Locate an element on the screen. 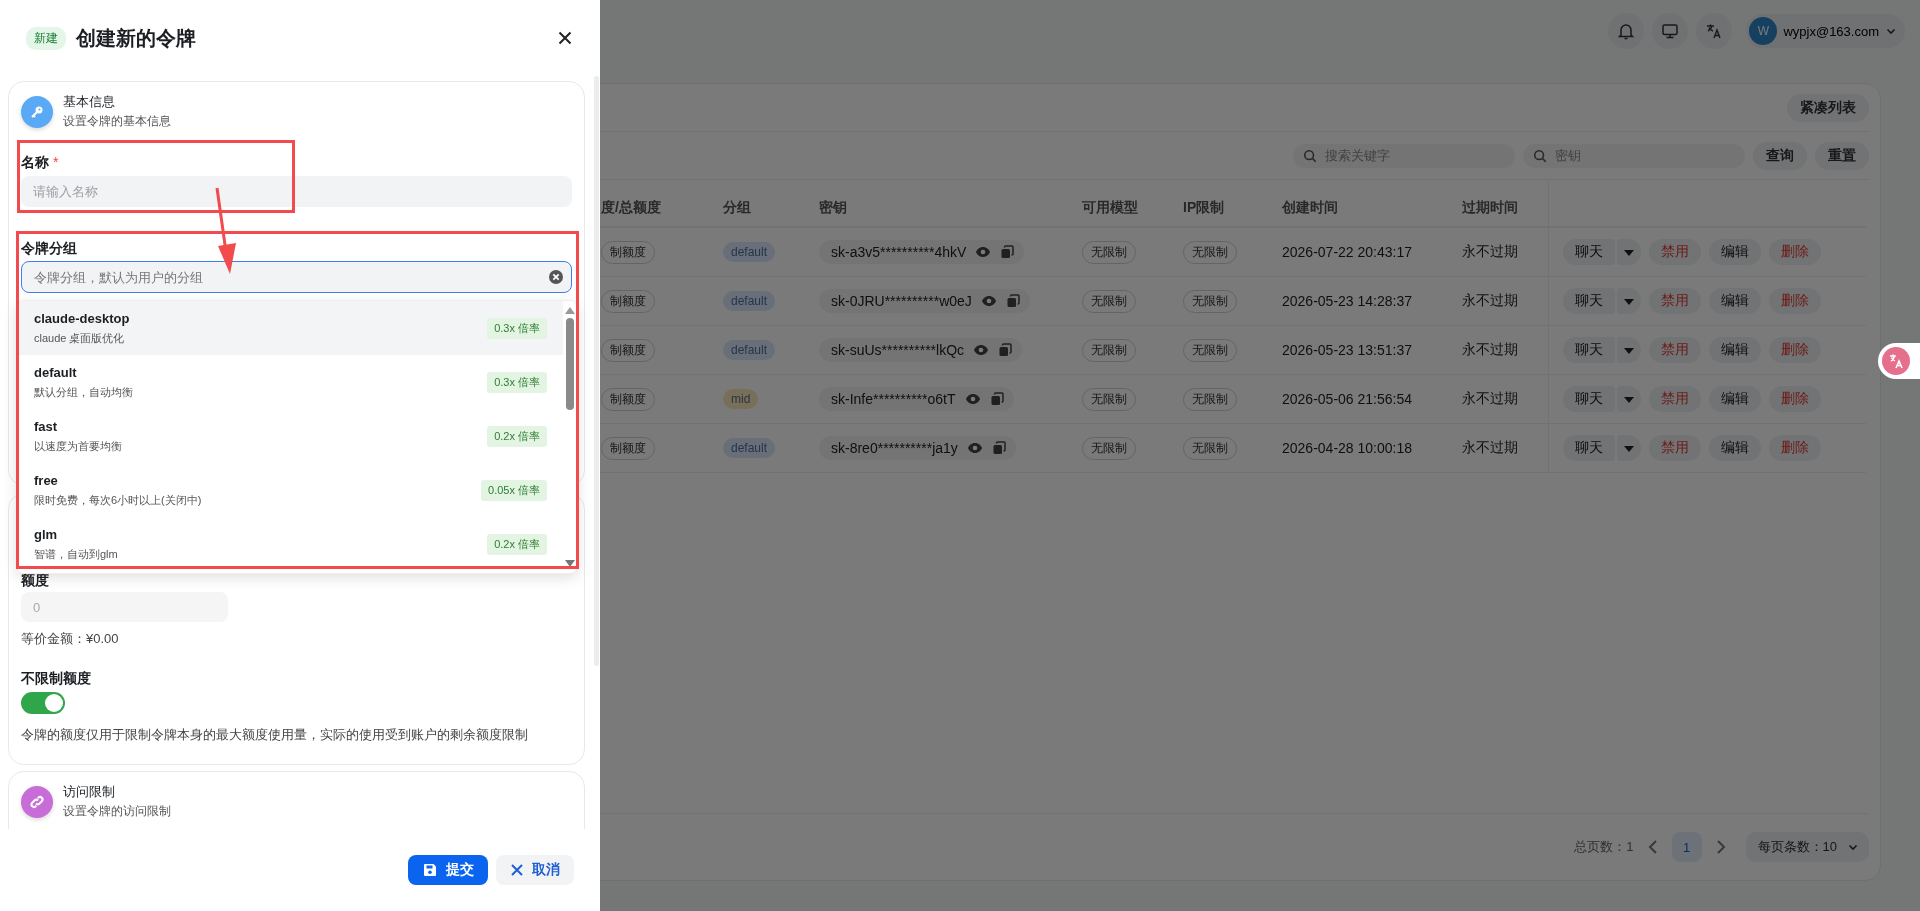 The height and width of the screenshot is (911, 1920). section-subtitle: 设置令牌的基本信息 is located at coordinates (117, 121).